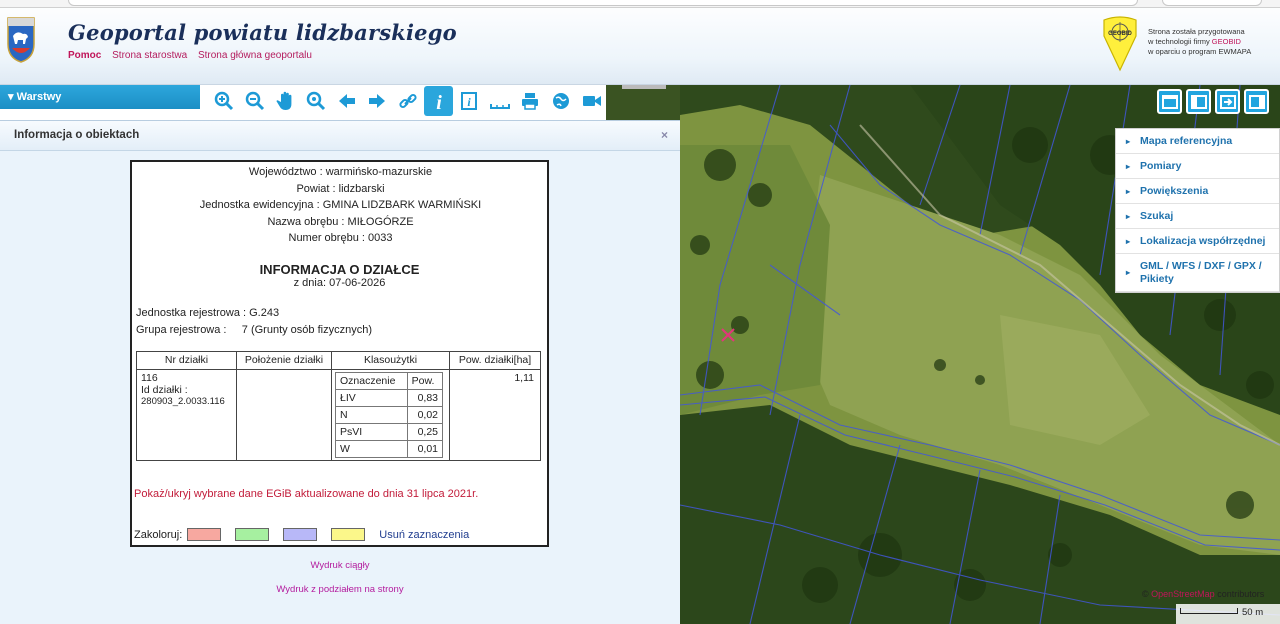 This screenshot has height=624, width=1280. I want to click on vendor-line-1: Strona została przygotowana, so click(1196, 31).